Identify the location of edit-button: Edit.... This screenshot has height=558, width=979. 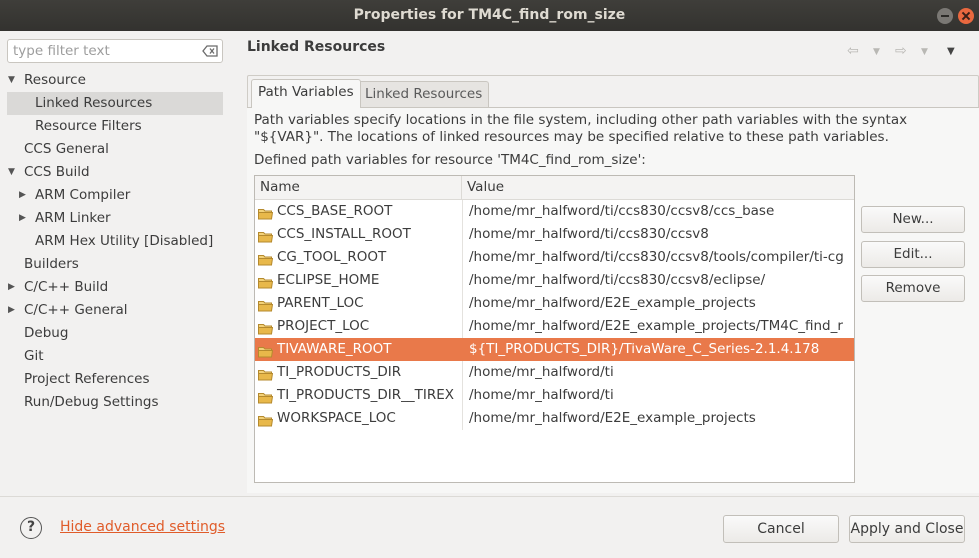
(913, 254).